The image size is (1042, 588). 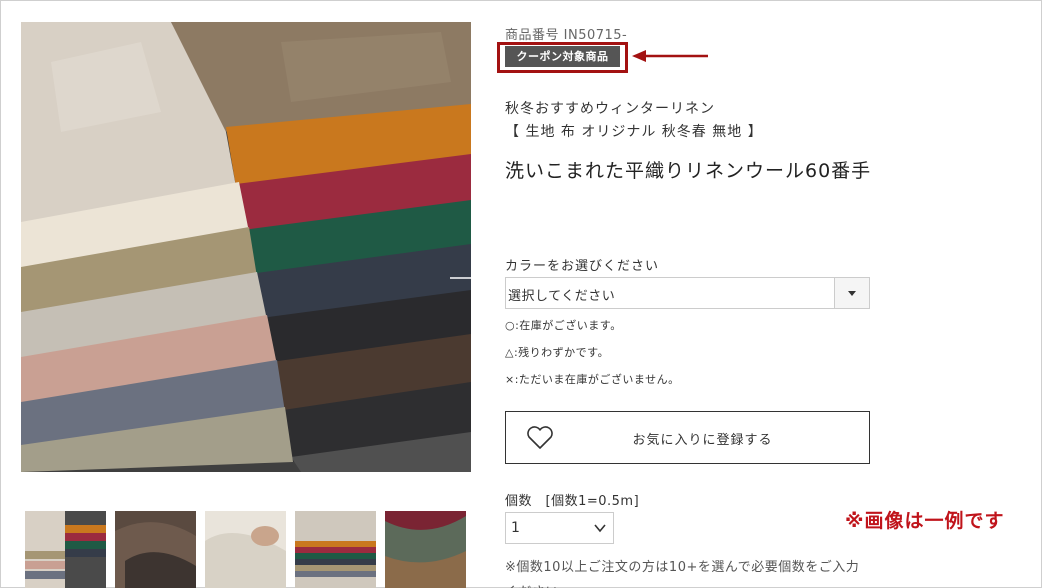 What do you see at coordinates (515, 528) in the screenshot?
I see `quantity-value: 1` at bounding box center [515, 528].